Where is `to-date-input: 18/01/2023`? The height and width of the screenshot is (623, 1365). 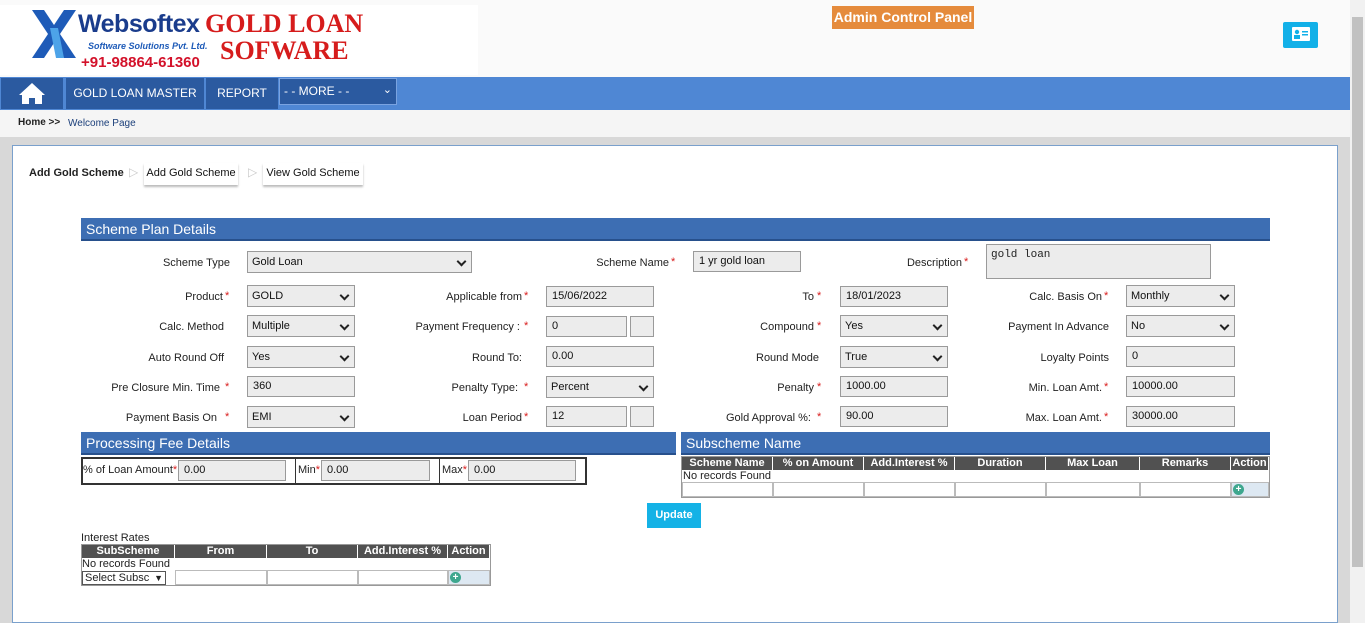 to-date-input: 18/01/2023 is located at coordinates (894, 296).